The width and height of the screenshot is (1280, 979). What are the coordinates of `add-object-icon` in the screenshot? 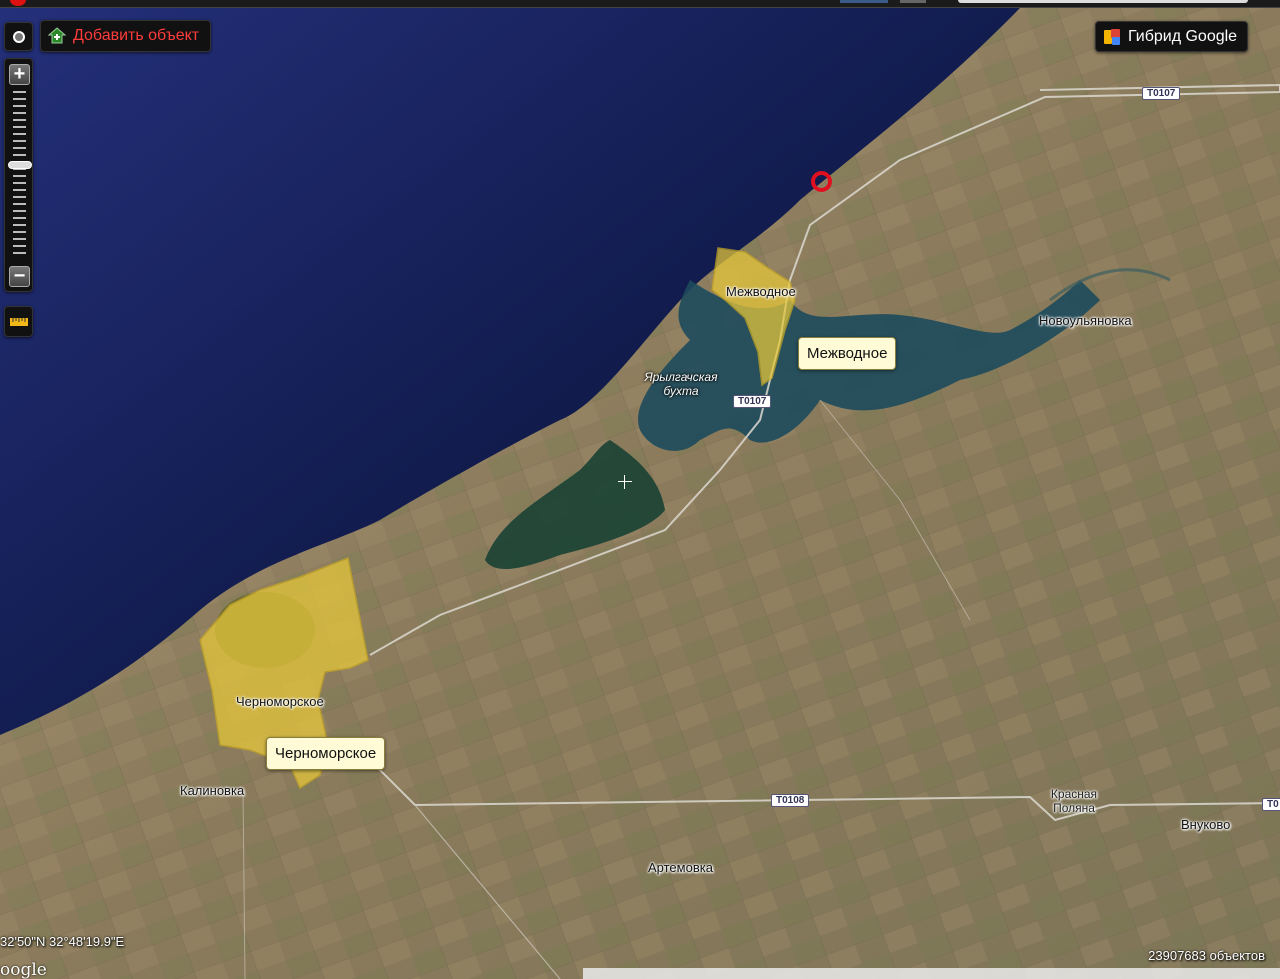 It's located at (57, 35).